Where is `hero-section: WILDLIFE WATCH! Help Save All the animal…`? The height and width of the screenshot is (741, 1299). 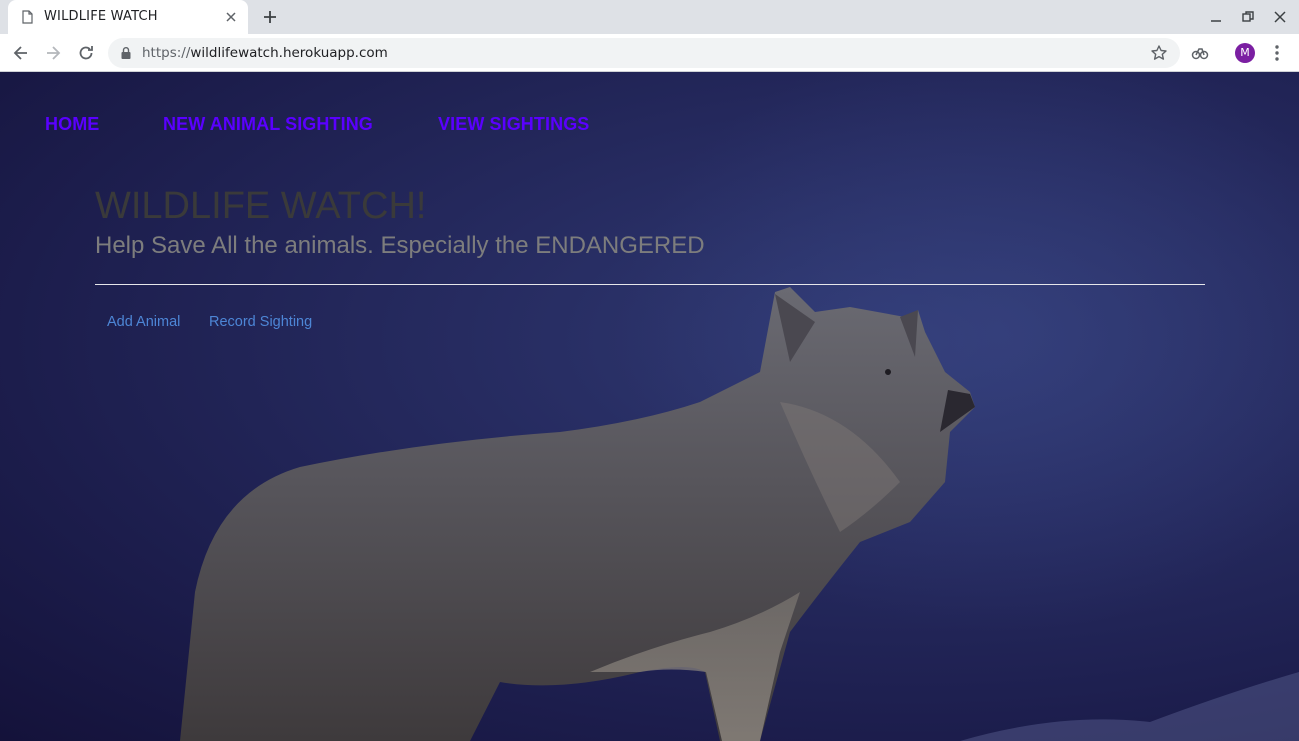 hero-section: WILDLIFE WATCH! Help Save All the animal… is located at coordinates (650, 221).